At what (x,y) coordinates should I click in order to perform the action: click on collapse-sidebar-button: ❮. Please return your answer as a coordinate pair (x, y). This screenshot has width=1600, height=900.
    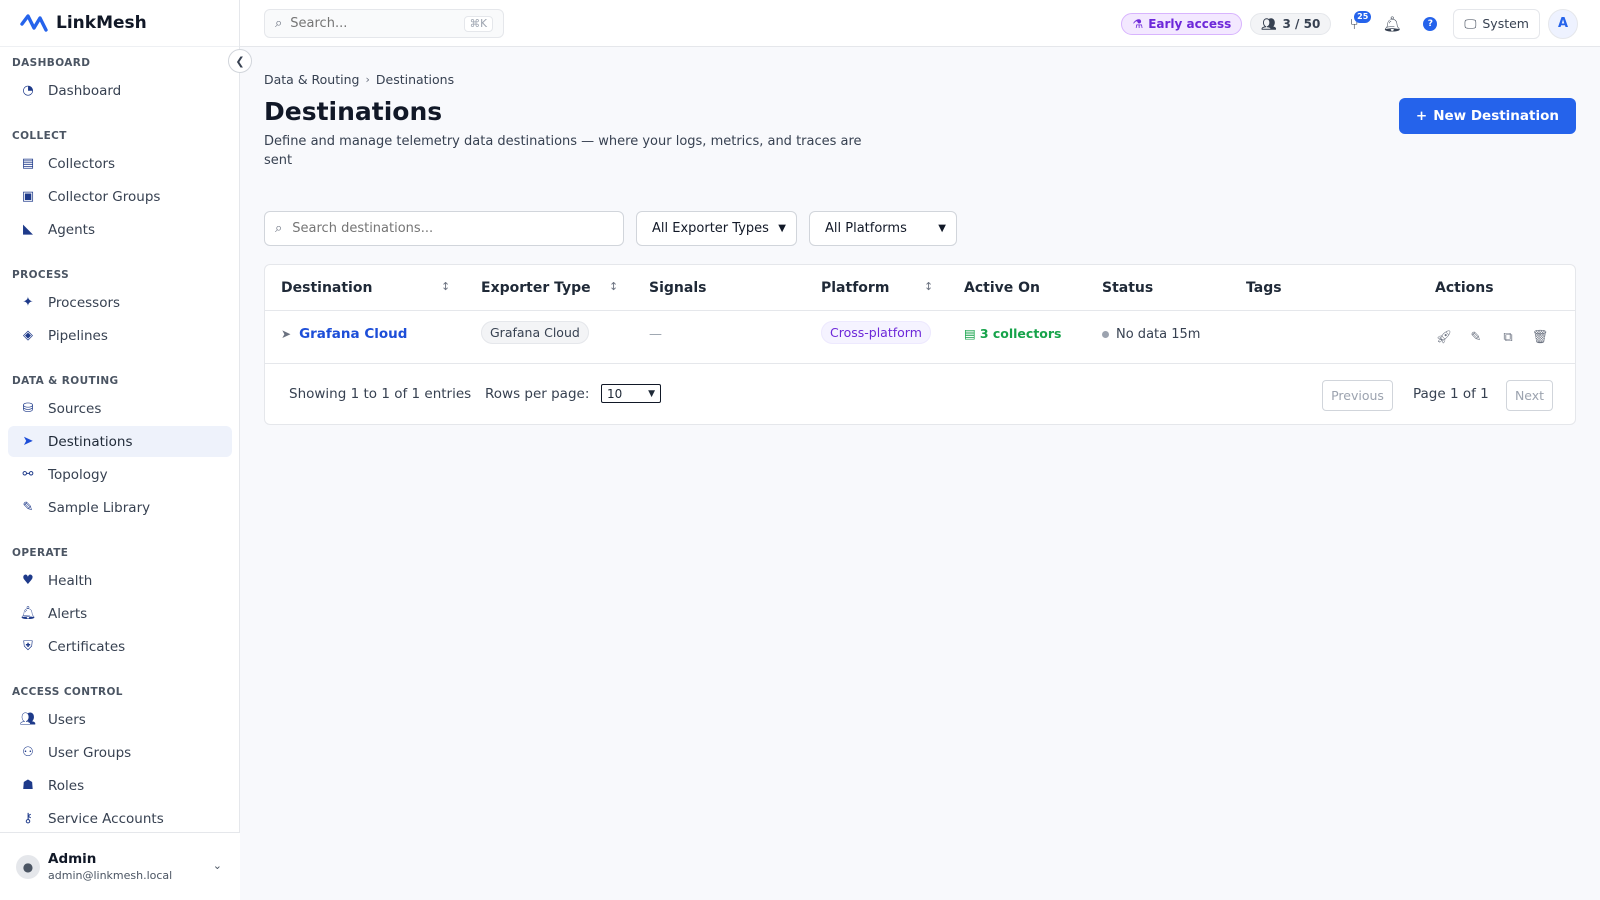
    Looking at the image, I should click on (240, 61).